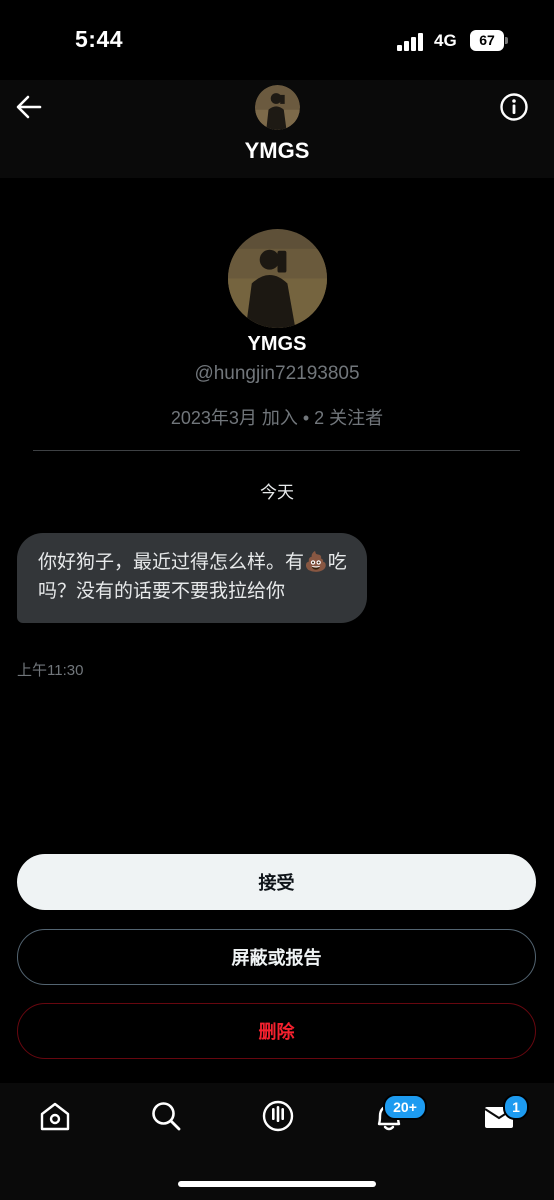 This screenshot has height=1200, width=554. What do you see at coordinates (55, 1116) in the screenshot?
I see `home-icon` at bounding box center [55, 1116].